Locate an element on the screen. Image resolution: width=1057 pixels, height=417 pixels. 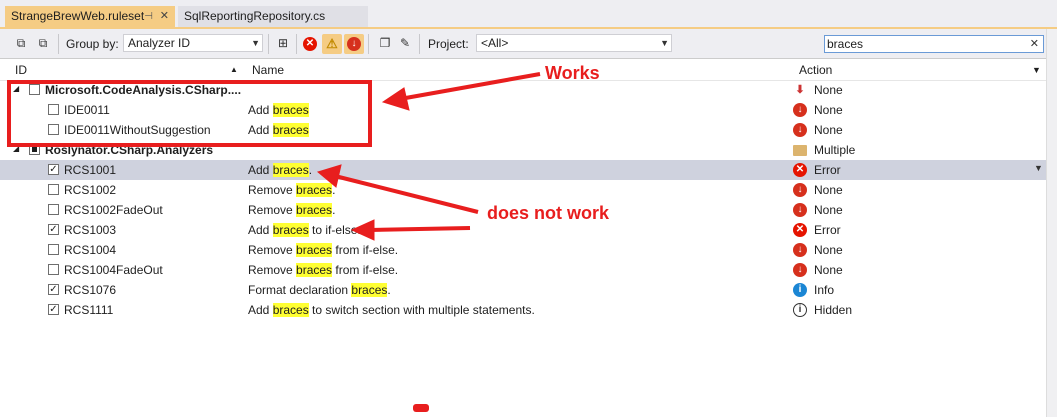
project-label: Project: is located at coordinates (448, 44).